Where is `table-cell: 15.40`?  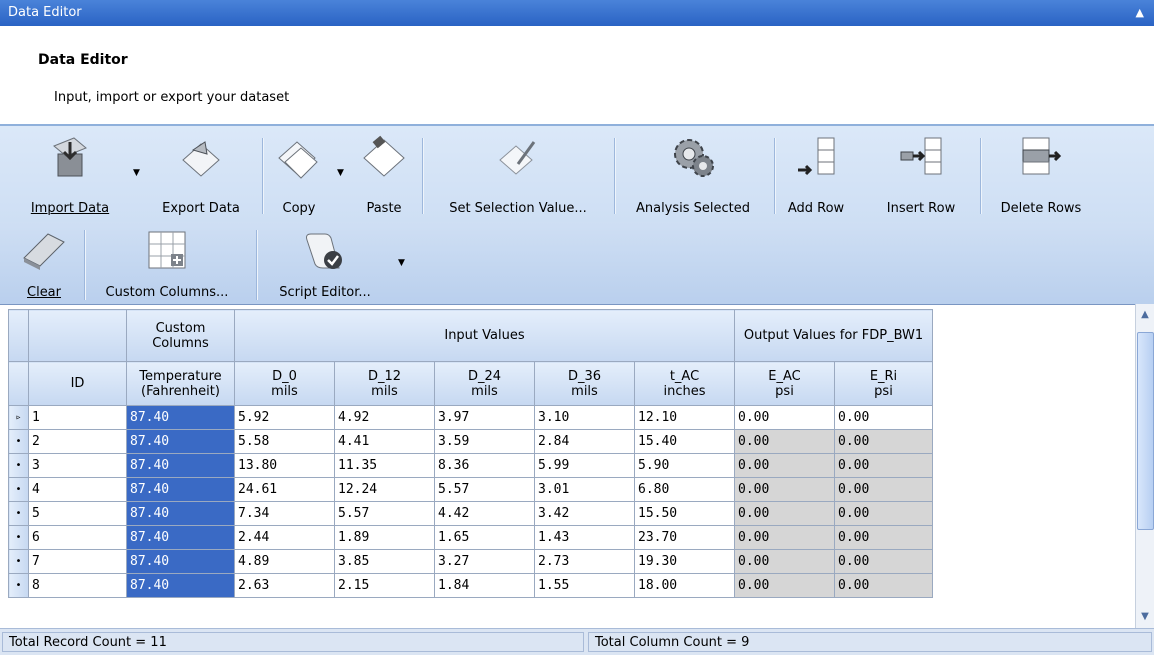
table-cell: 15.40 is located at coordinates (684, 441).